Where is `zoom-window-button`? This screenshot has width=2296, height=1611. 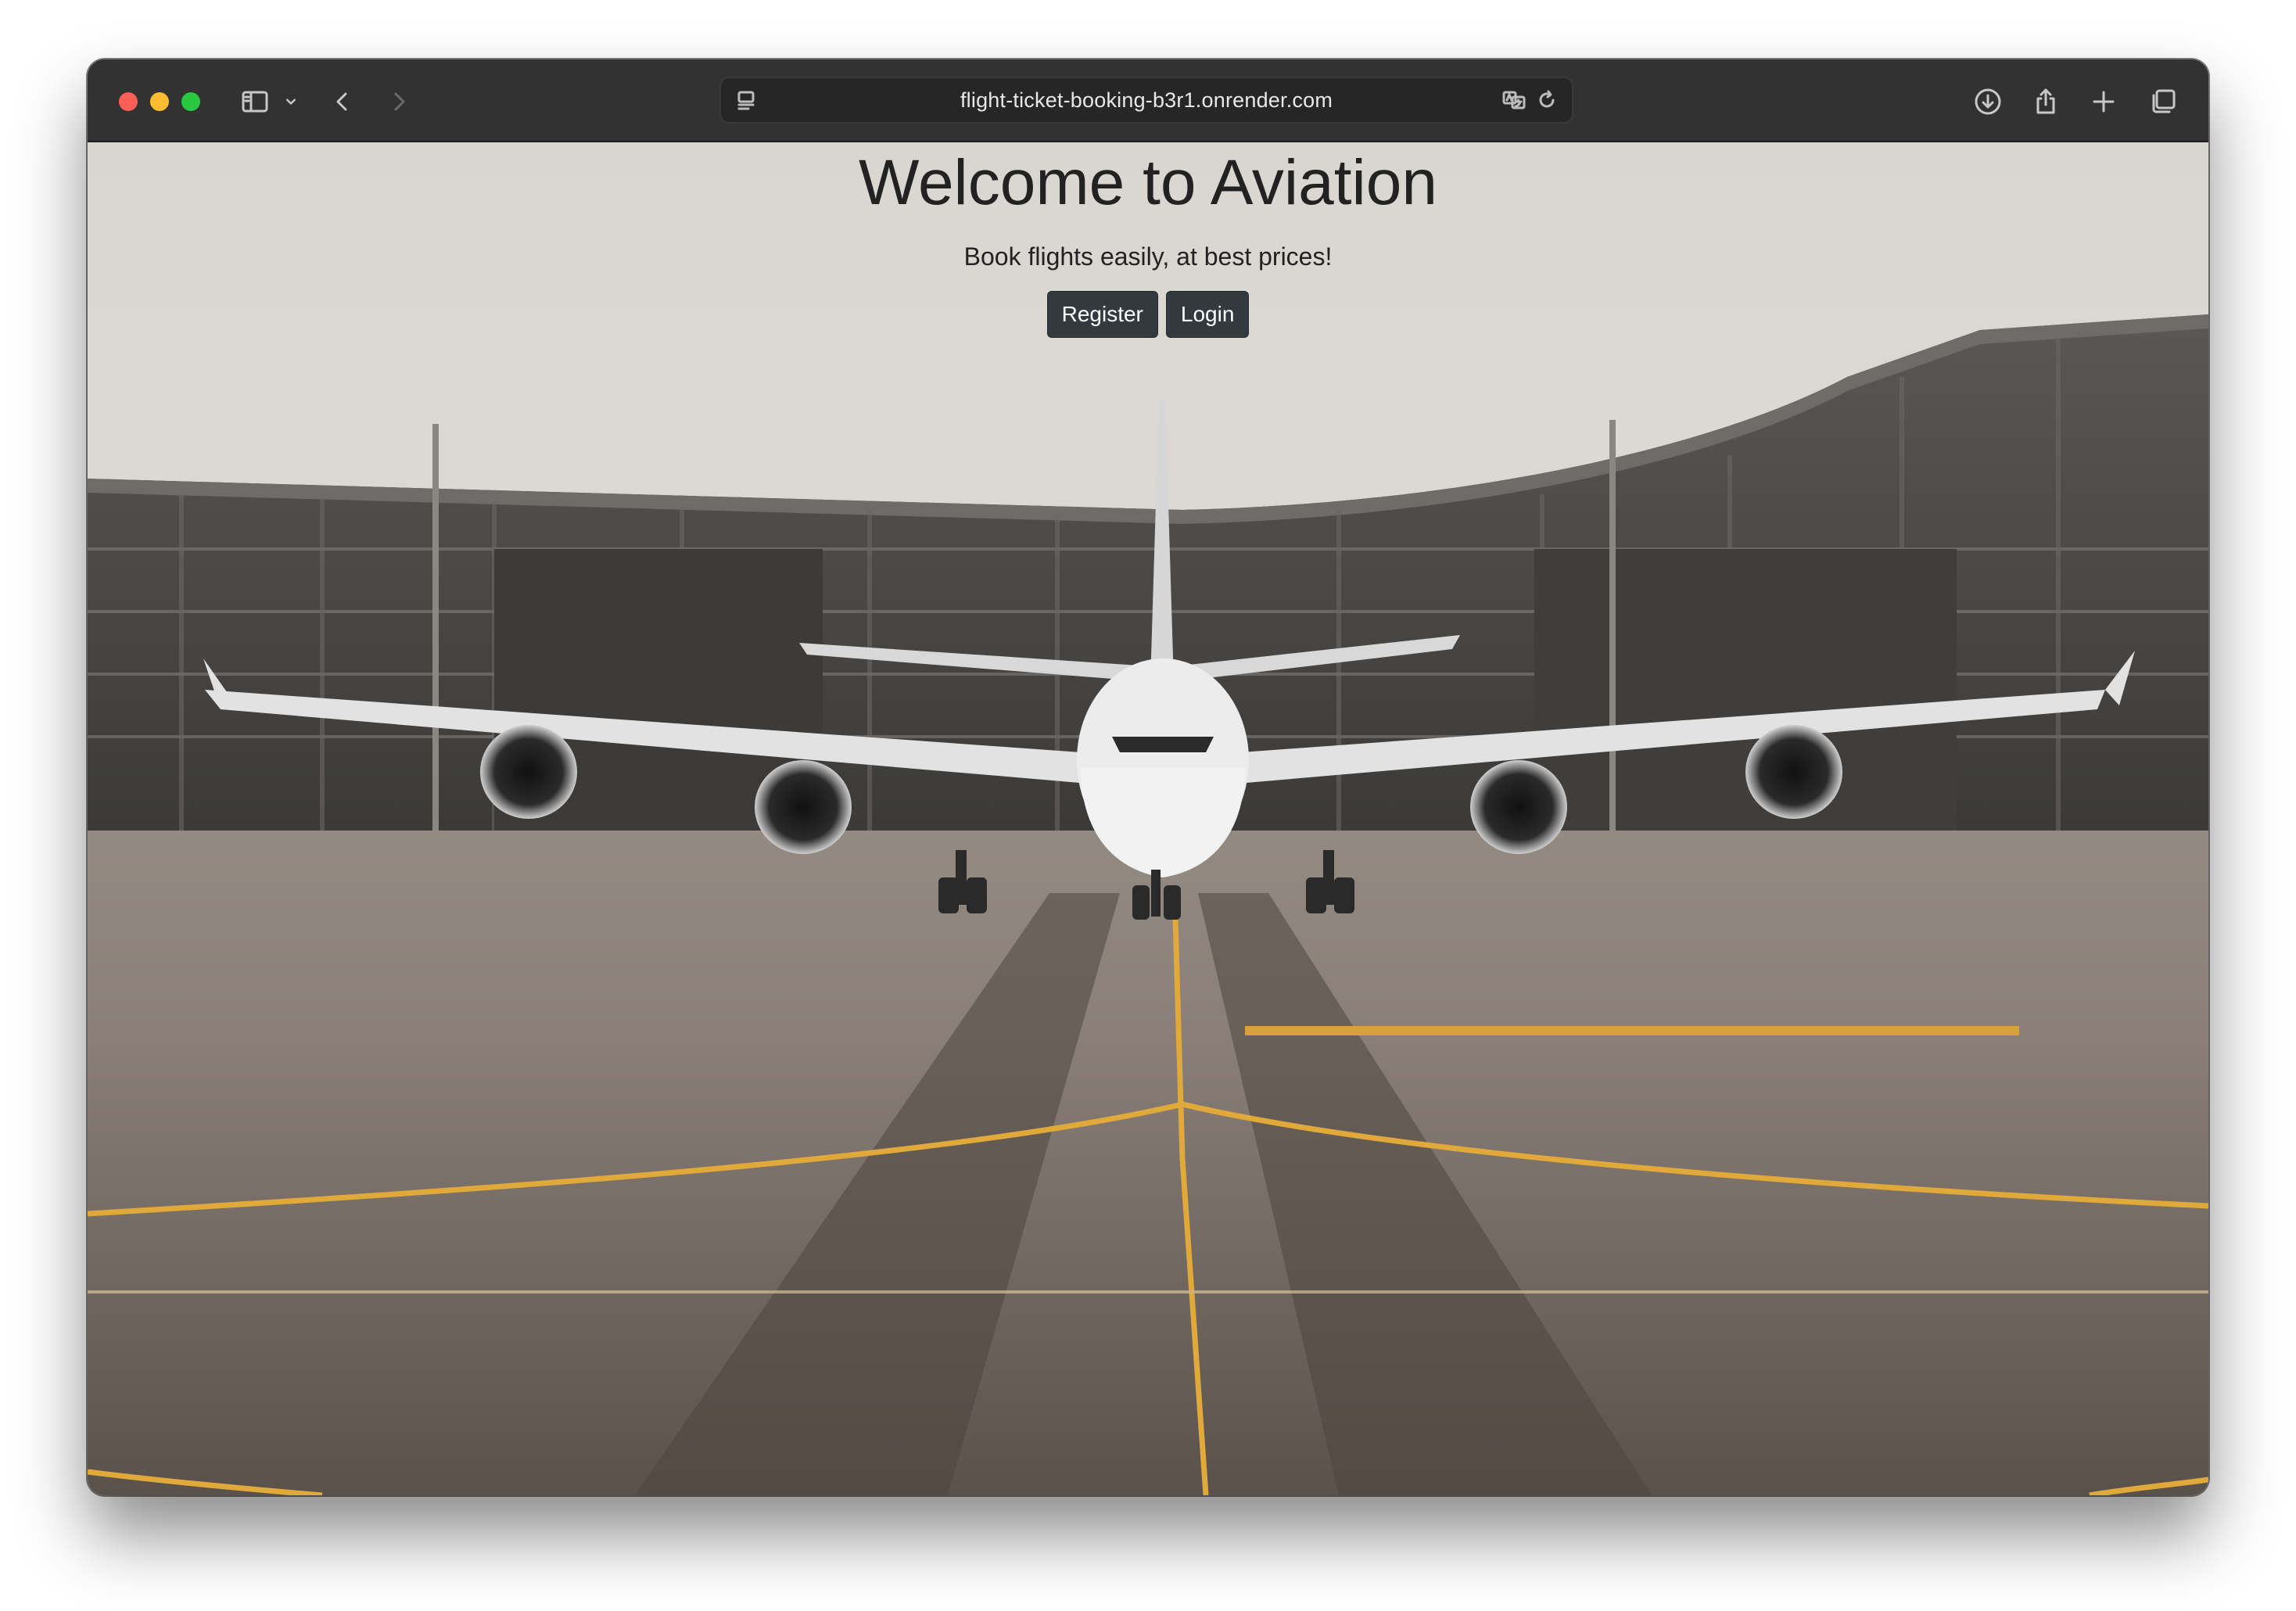
zoom-window-button is located at coordinates (190, 101).